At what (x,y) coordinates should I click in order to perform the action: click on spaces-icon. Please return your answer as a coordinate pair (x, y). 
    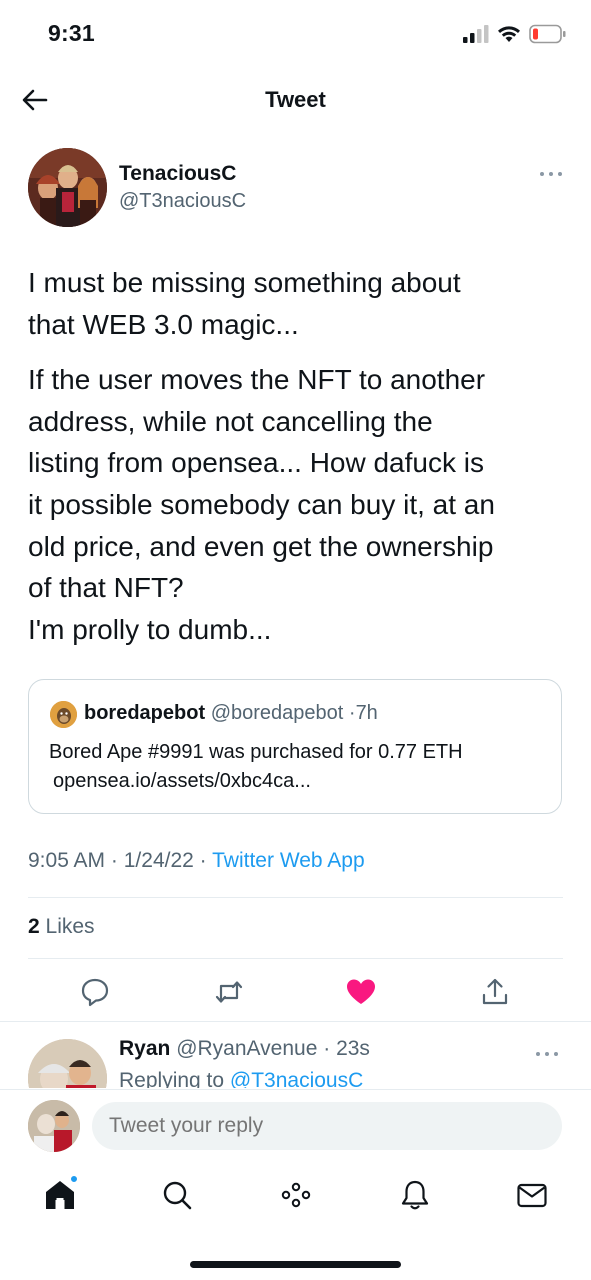
    Looking at the image, I should click on (296, 1195).